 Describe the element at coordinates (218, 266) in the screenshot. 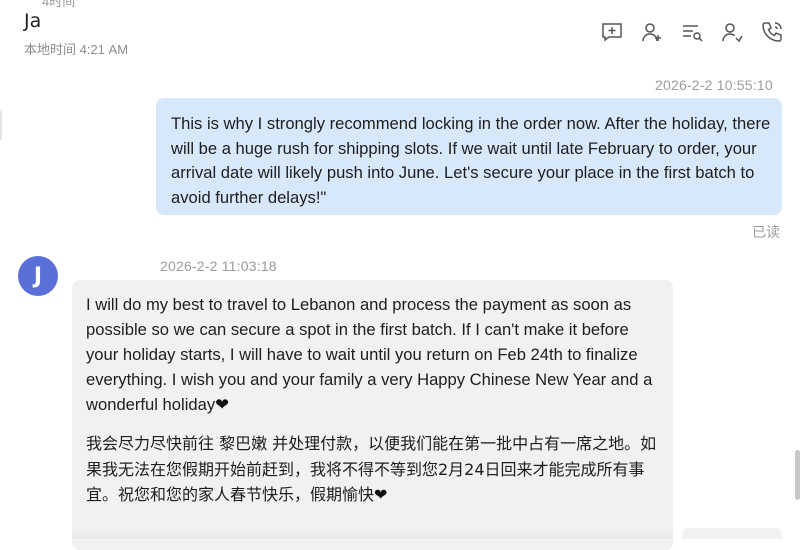

I see `message-timestamp: 2026-2-2 11:03:18` at that location.